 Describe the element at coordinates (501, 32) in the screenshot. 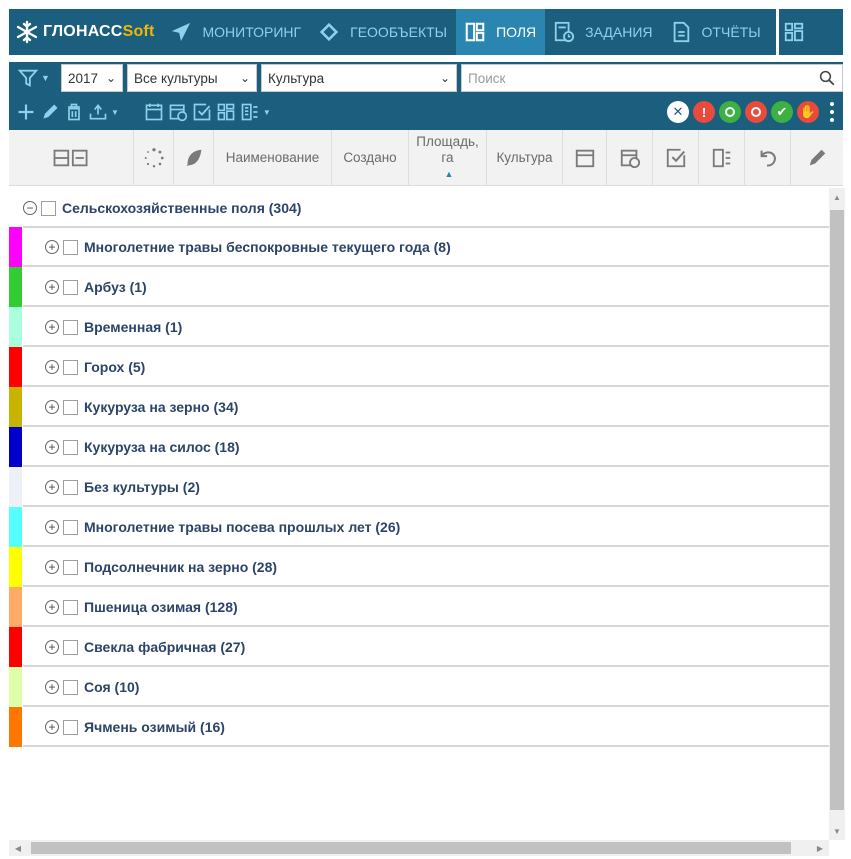

I see `nav-fields: ПОЛЯ` at that location.